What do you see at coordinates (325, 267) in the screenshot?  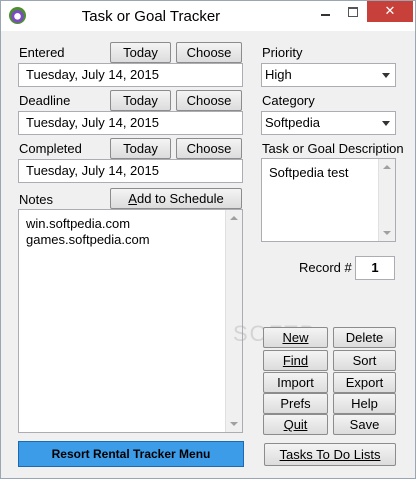 I see `record-label: Record #` at bounding box center [325, 267].